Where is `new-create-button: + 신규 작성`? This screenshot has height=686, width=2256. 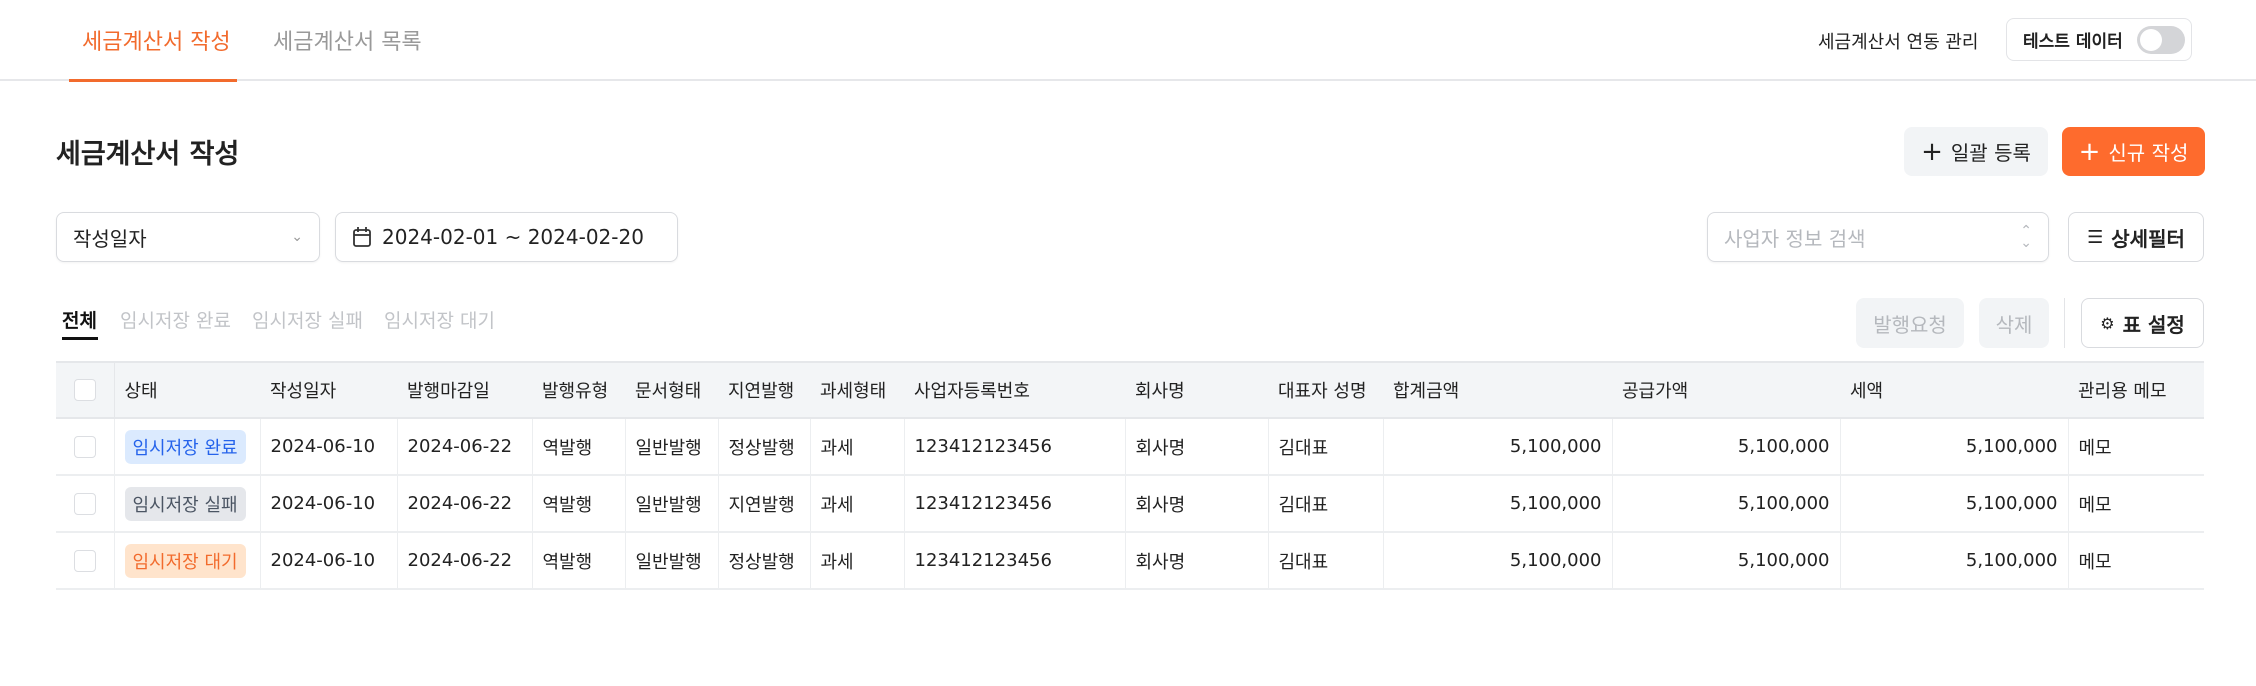 new-create-button: + 신규 작성 is located at coordinates (2133, 151).